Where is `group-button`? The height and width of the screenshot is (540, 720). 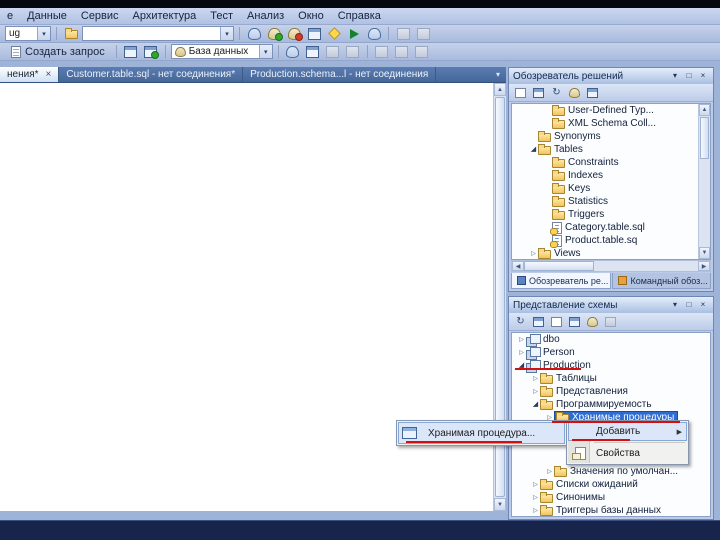 group-button is located at coordinates (574, 322).